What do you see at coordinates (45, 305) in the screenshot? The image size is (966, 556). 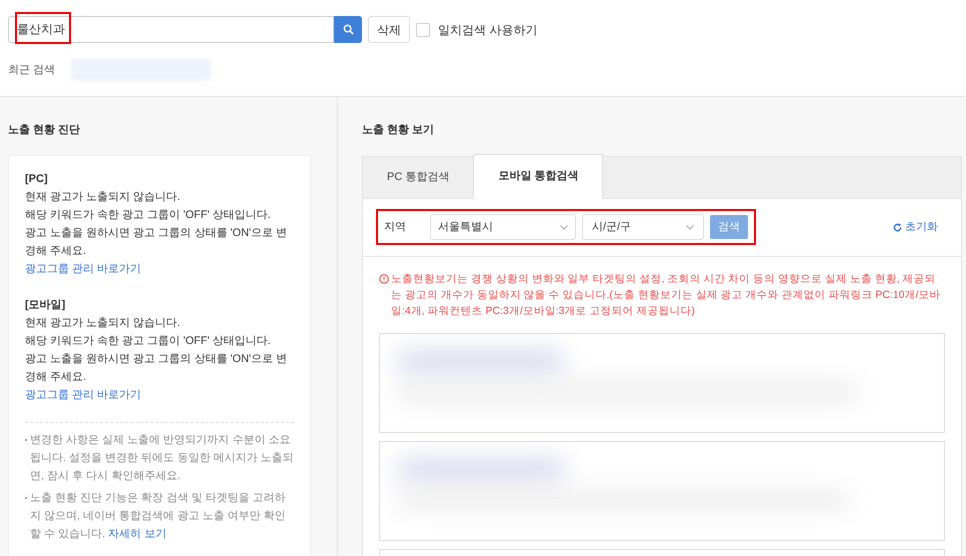 I see `section-heading: [모바일]` at bounding box center [45, 305].